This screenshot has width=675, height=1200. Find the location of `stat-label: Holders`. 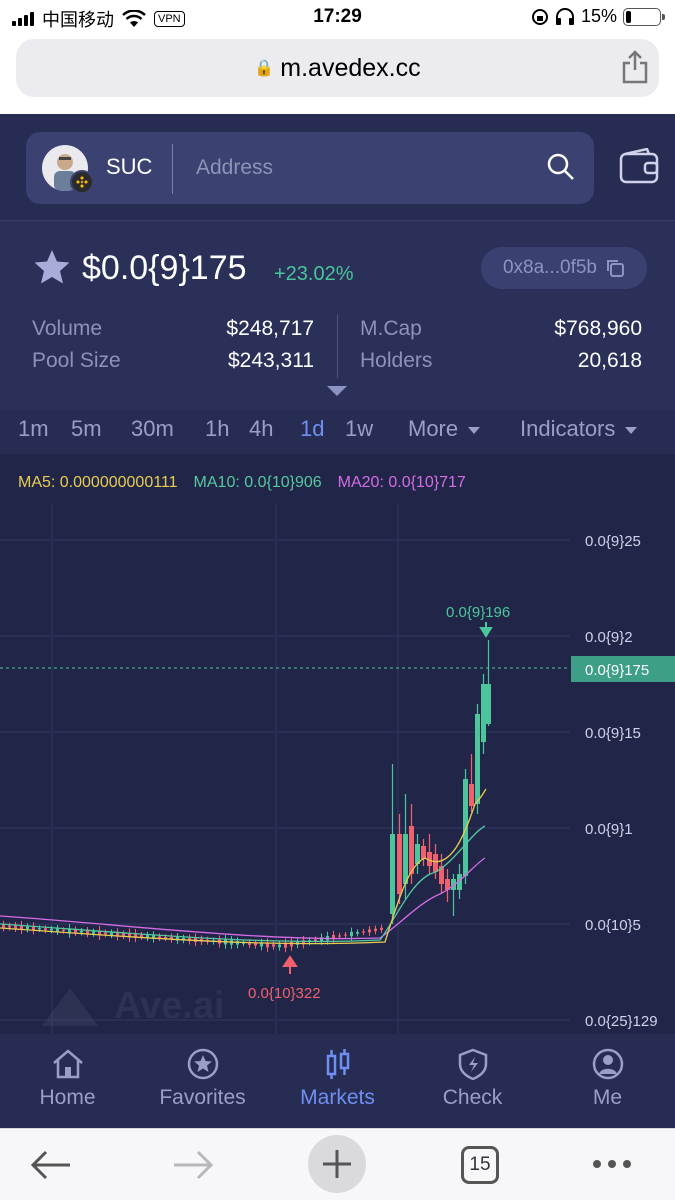

stat-label: Holders is located at coordinates (396, 360).